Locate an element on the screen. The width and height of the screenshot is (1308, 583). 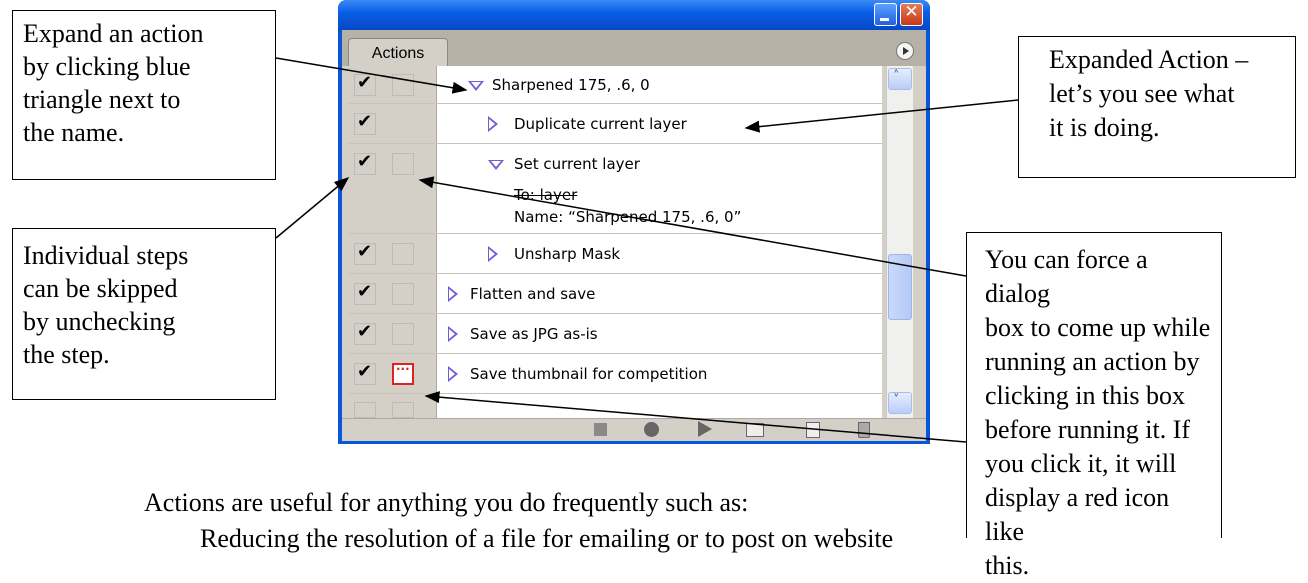
arrow-expand is located at coordinates (371, 75).